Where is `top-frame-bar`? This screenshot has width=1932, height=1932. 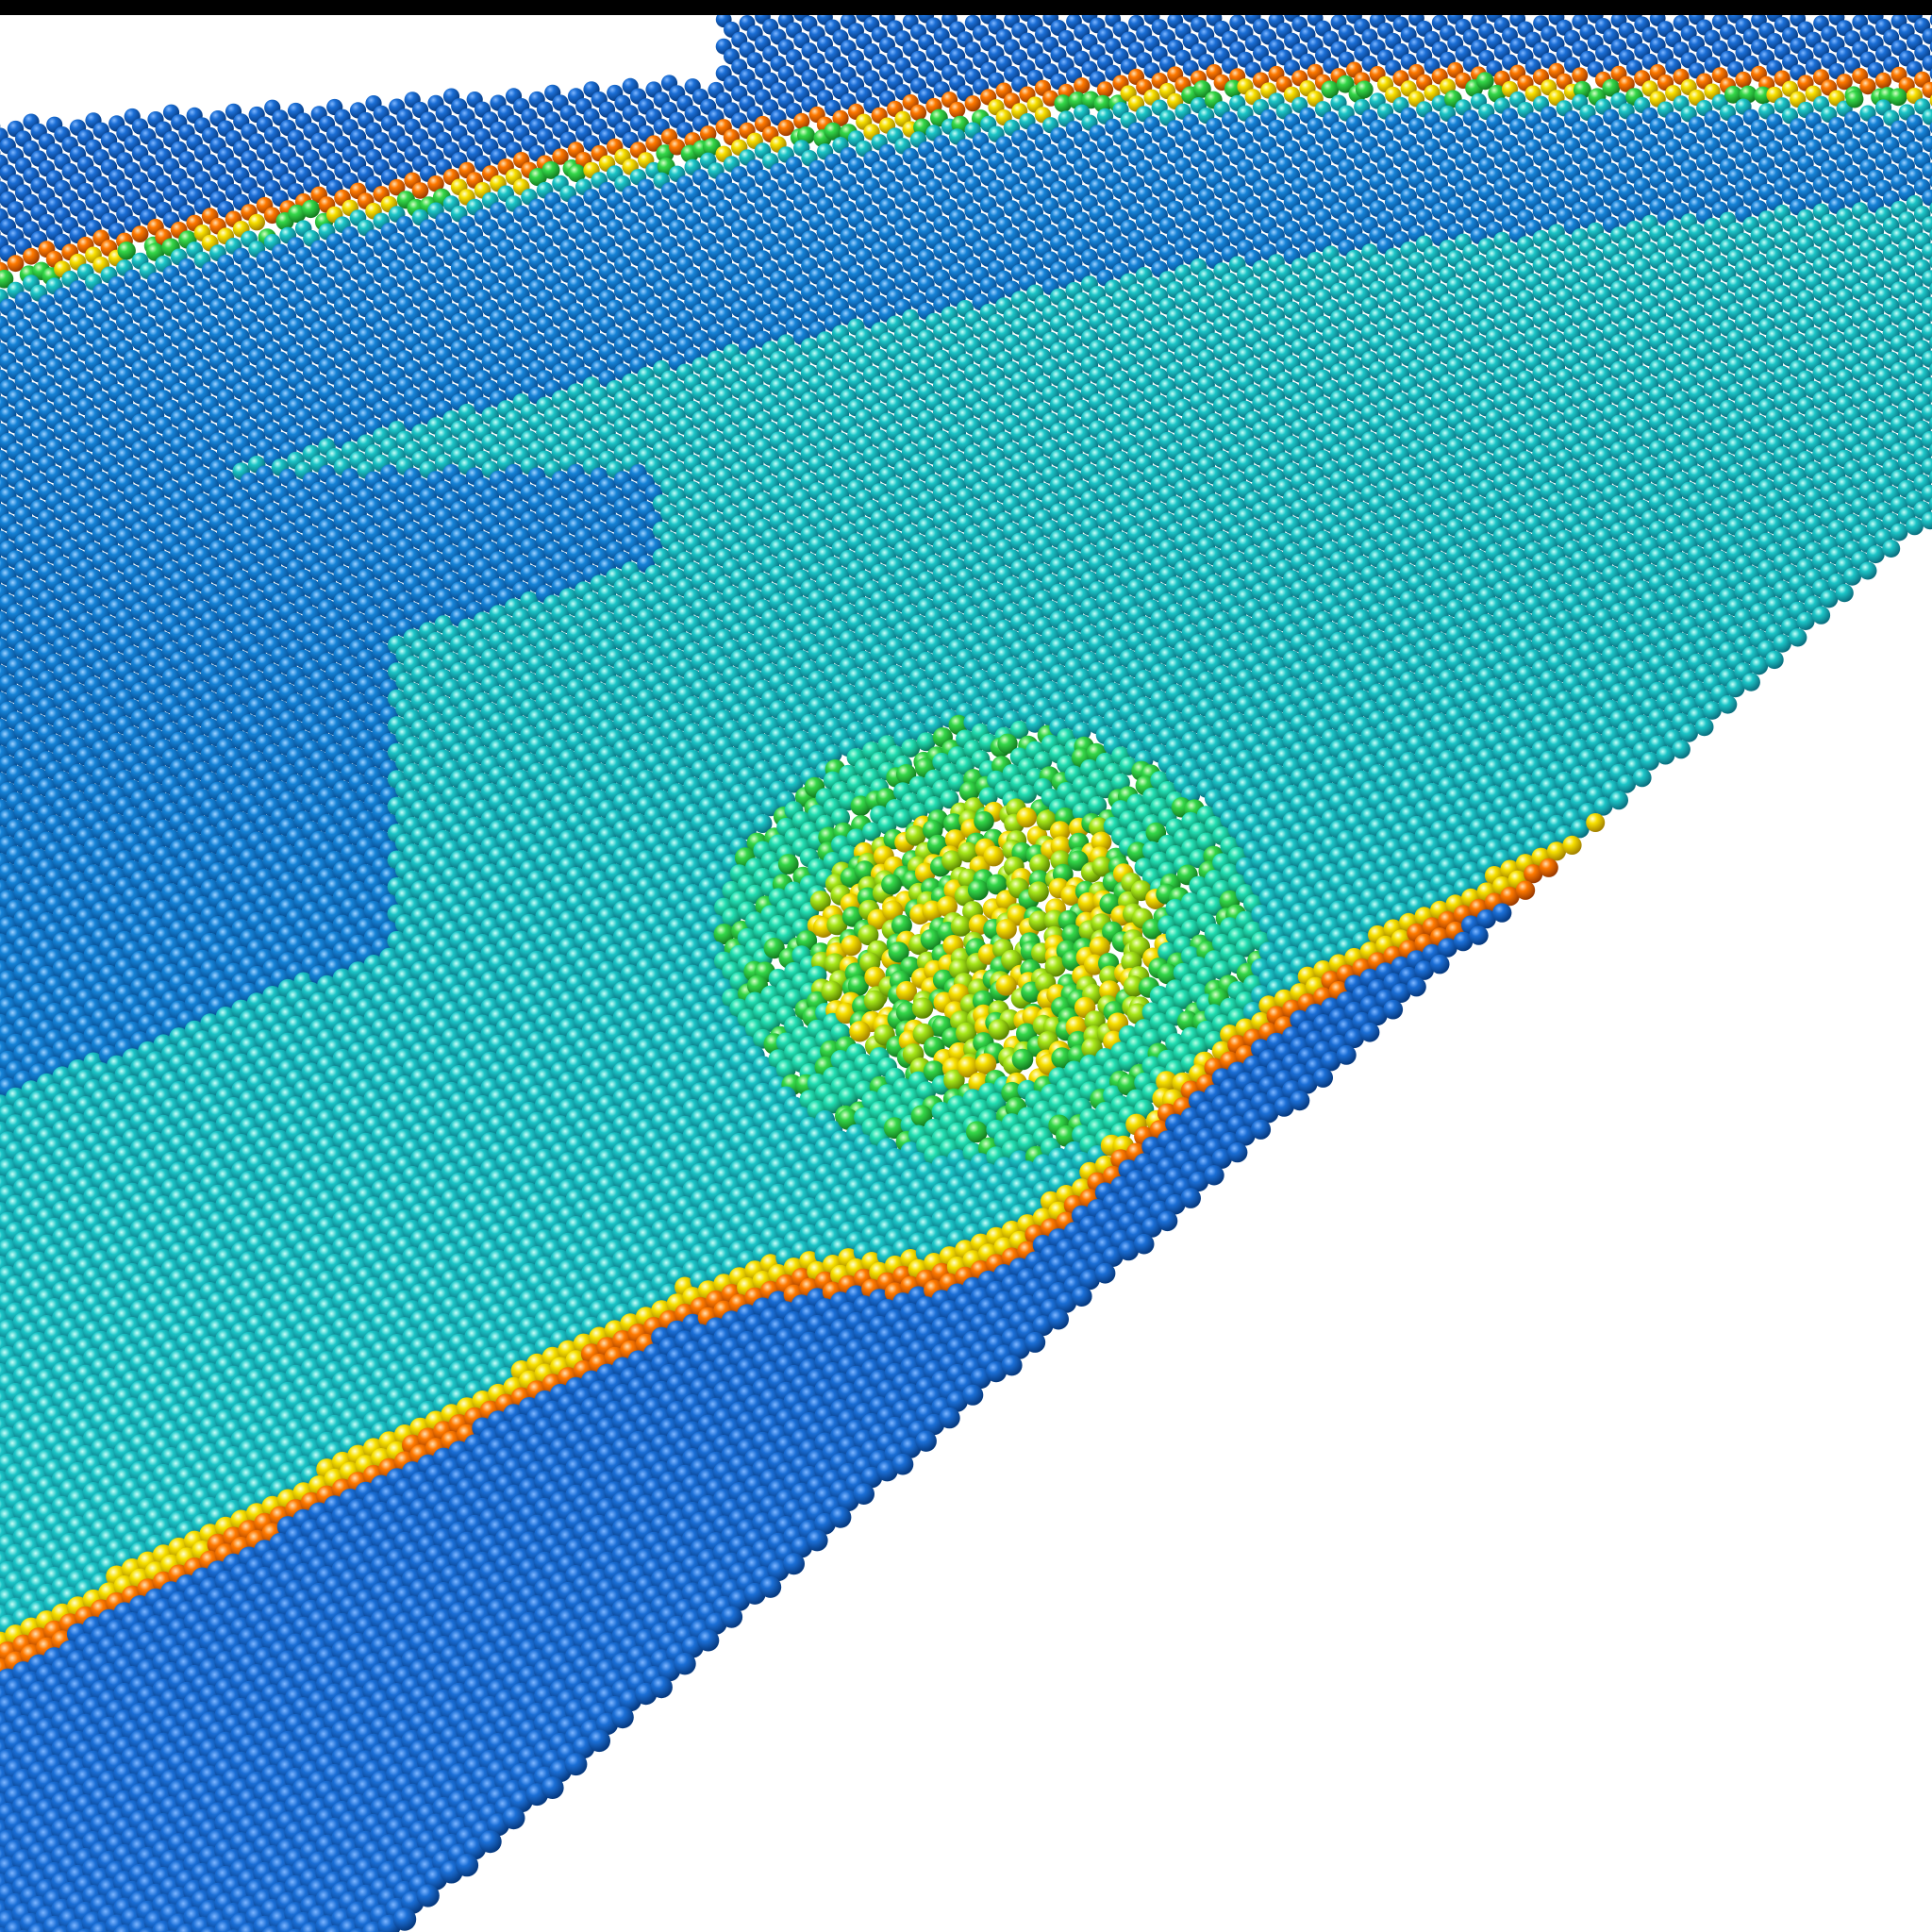
top-frame-bar is located at coordinates (966, 8).